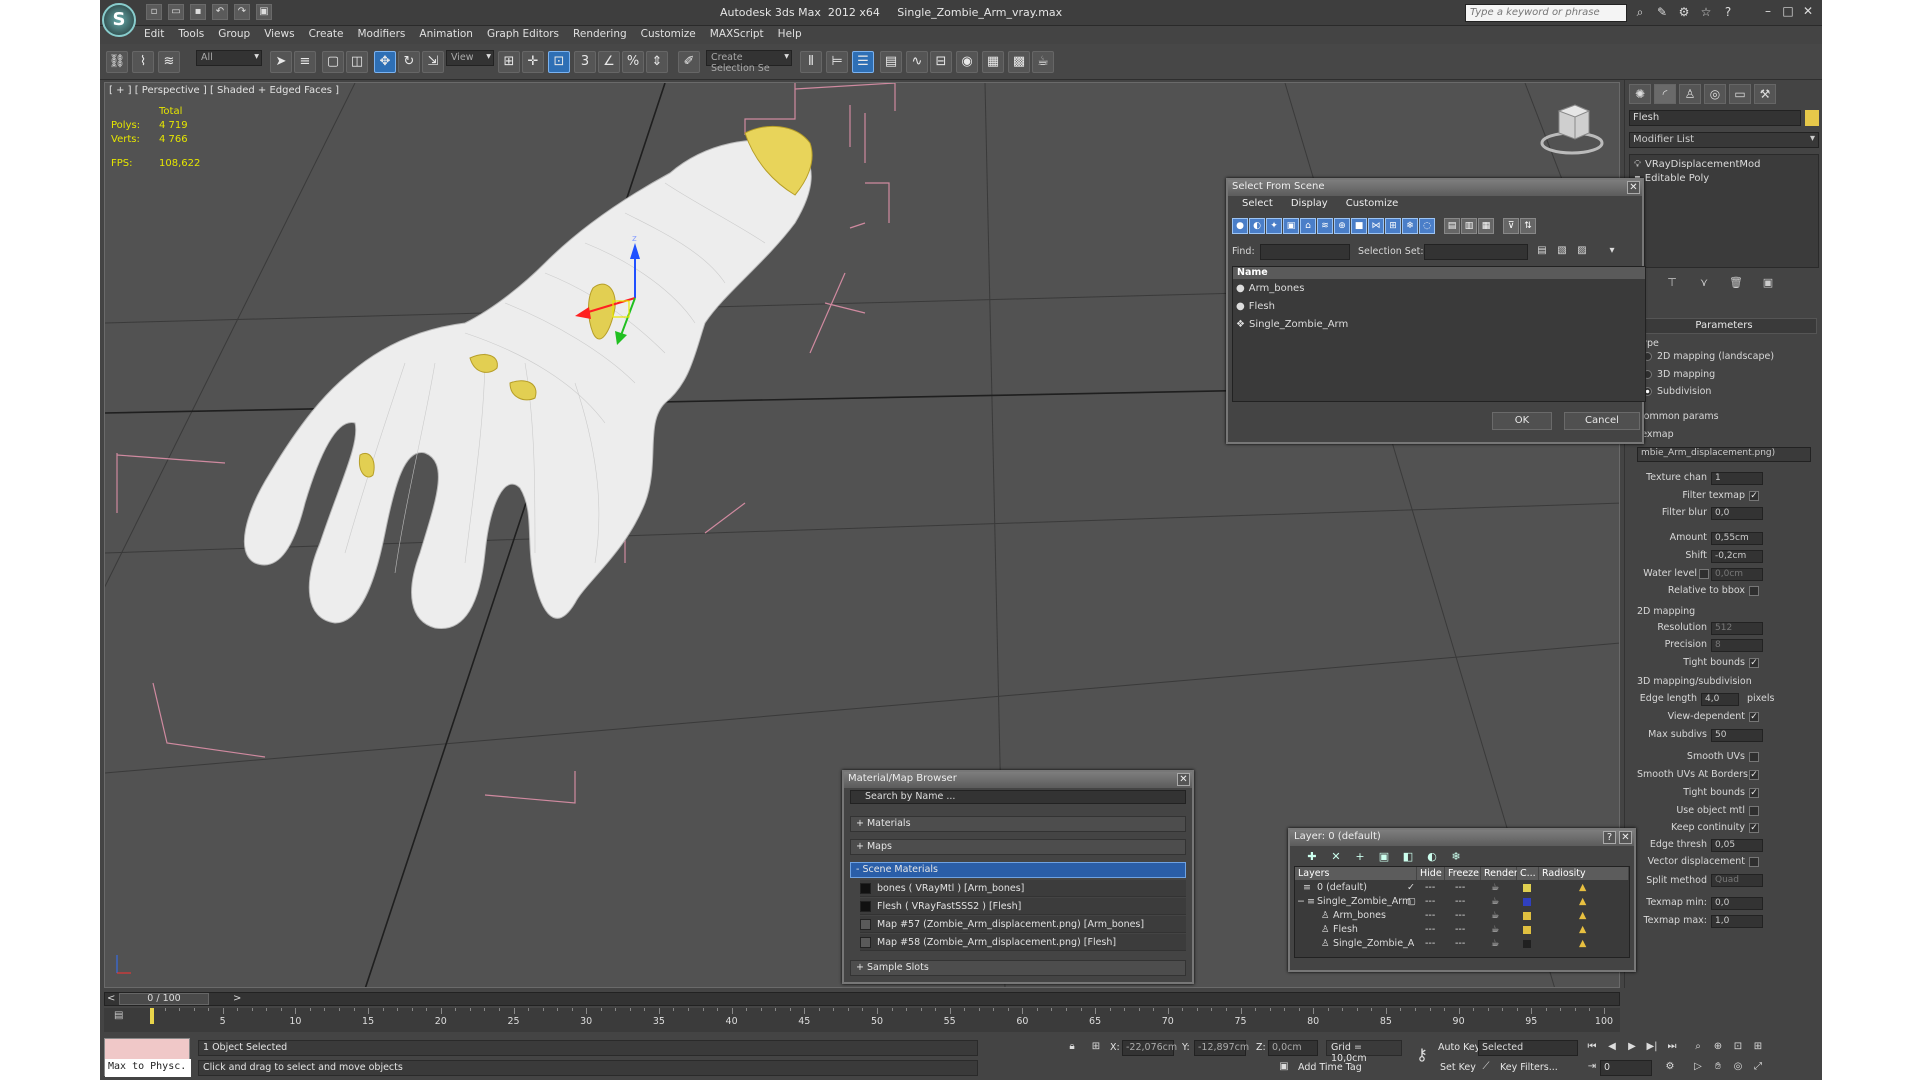  I want to click on edit-named-selection-icon: ✐, so click(689, 62).